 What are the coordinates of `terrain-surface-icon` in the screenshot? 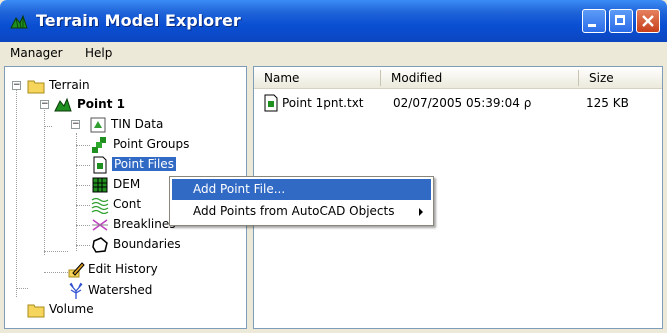 It's located at (63, 104).